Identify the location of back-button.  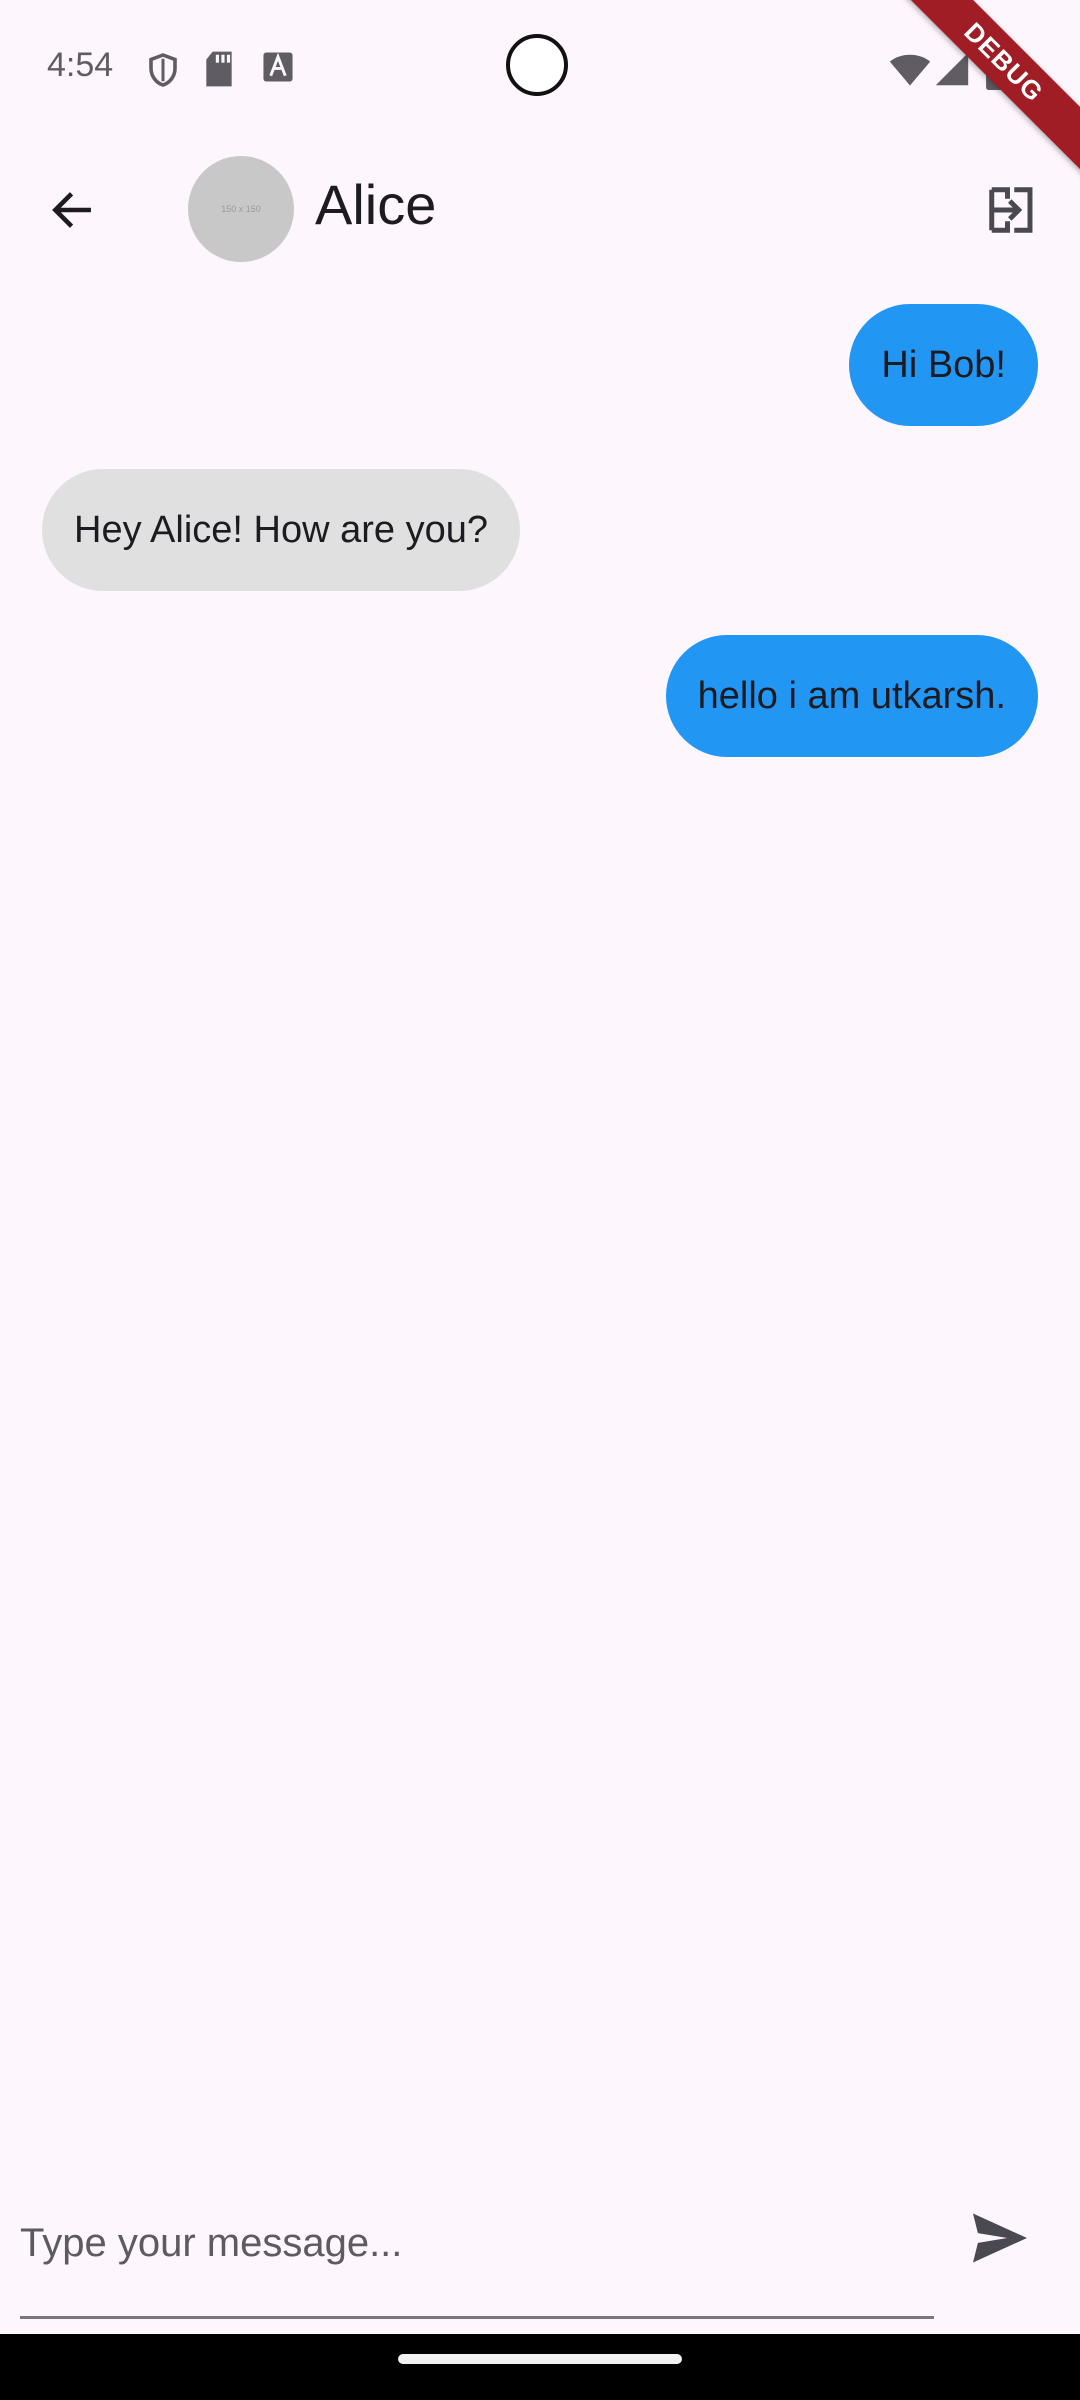
(72, 212).